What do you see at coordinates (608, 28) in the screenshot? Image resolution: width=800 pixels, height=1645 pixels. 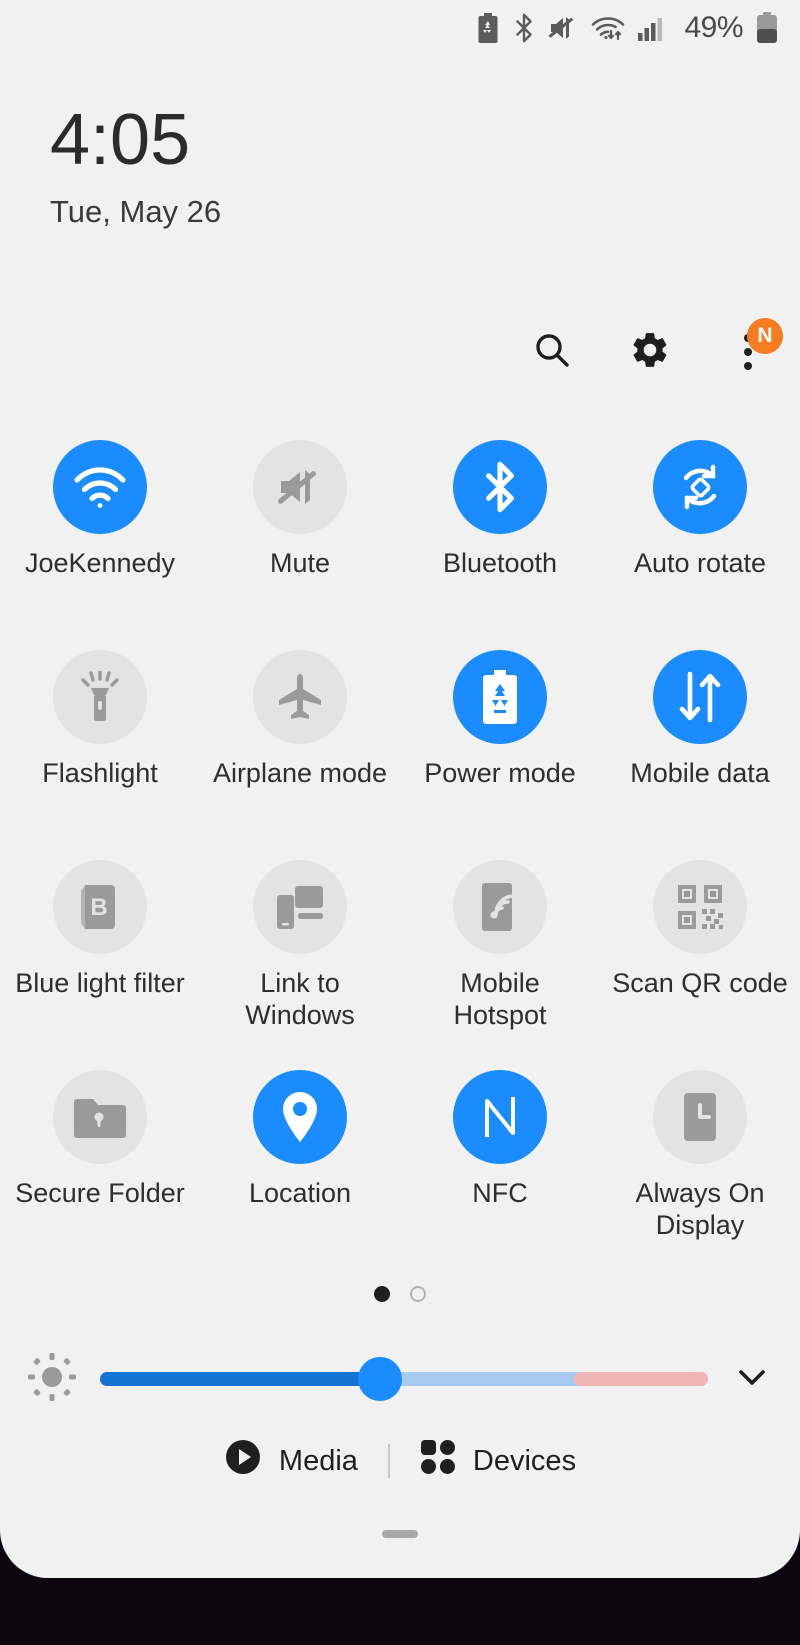 I see `wifi-data-icon` at bounding box center [608, 28].